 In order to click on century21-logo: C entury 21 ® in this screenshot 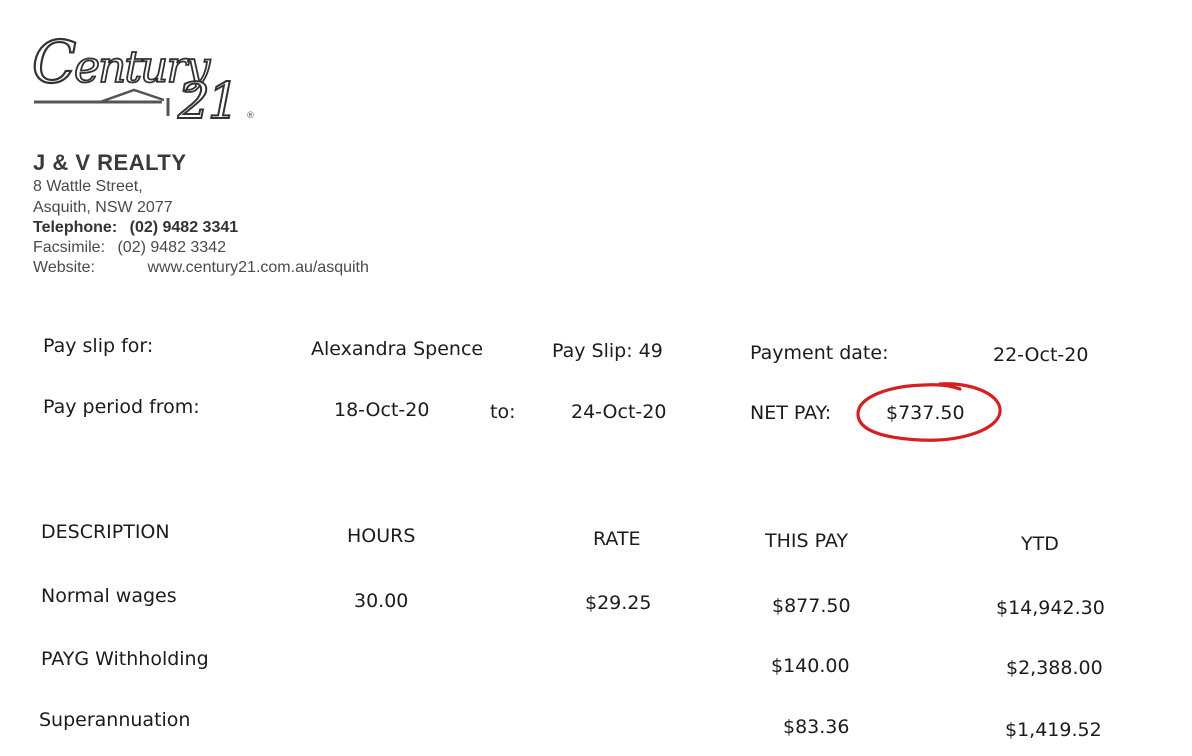, I will do `click(143, 76)`.